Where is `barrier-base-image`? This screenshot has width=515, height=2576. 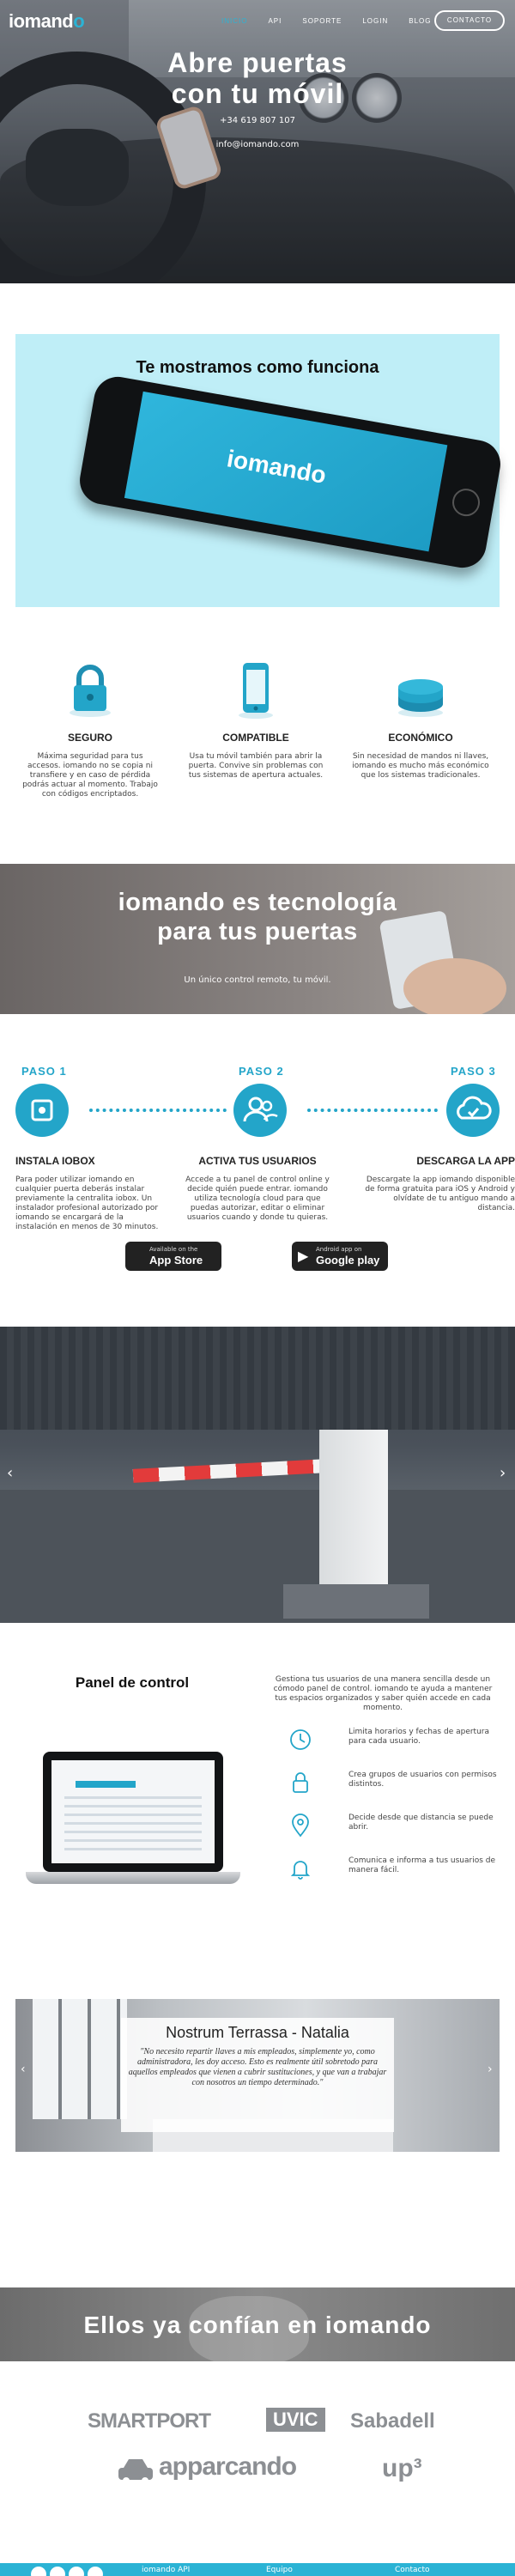
barrier-base-image is located at coordinates (356, 1601).